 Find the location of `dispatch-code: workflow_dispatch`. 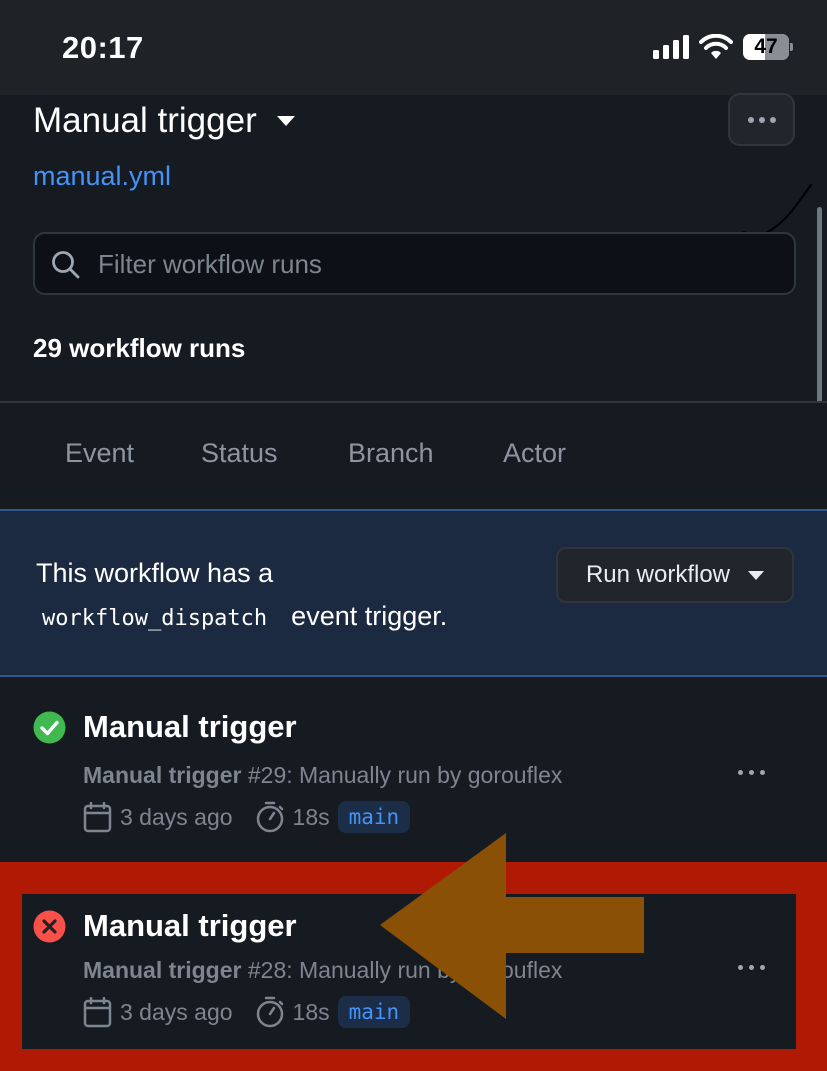

dispatch-code: workflow_dispatch is located at coordinates (155, 618).